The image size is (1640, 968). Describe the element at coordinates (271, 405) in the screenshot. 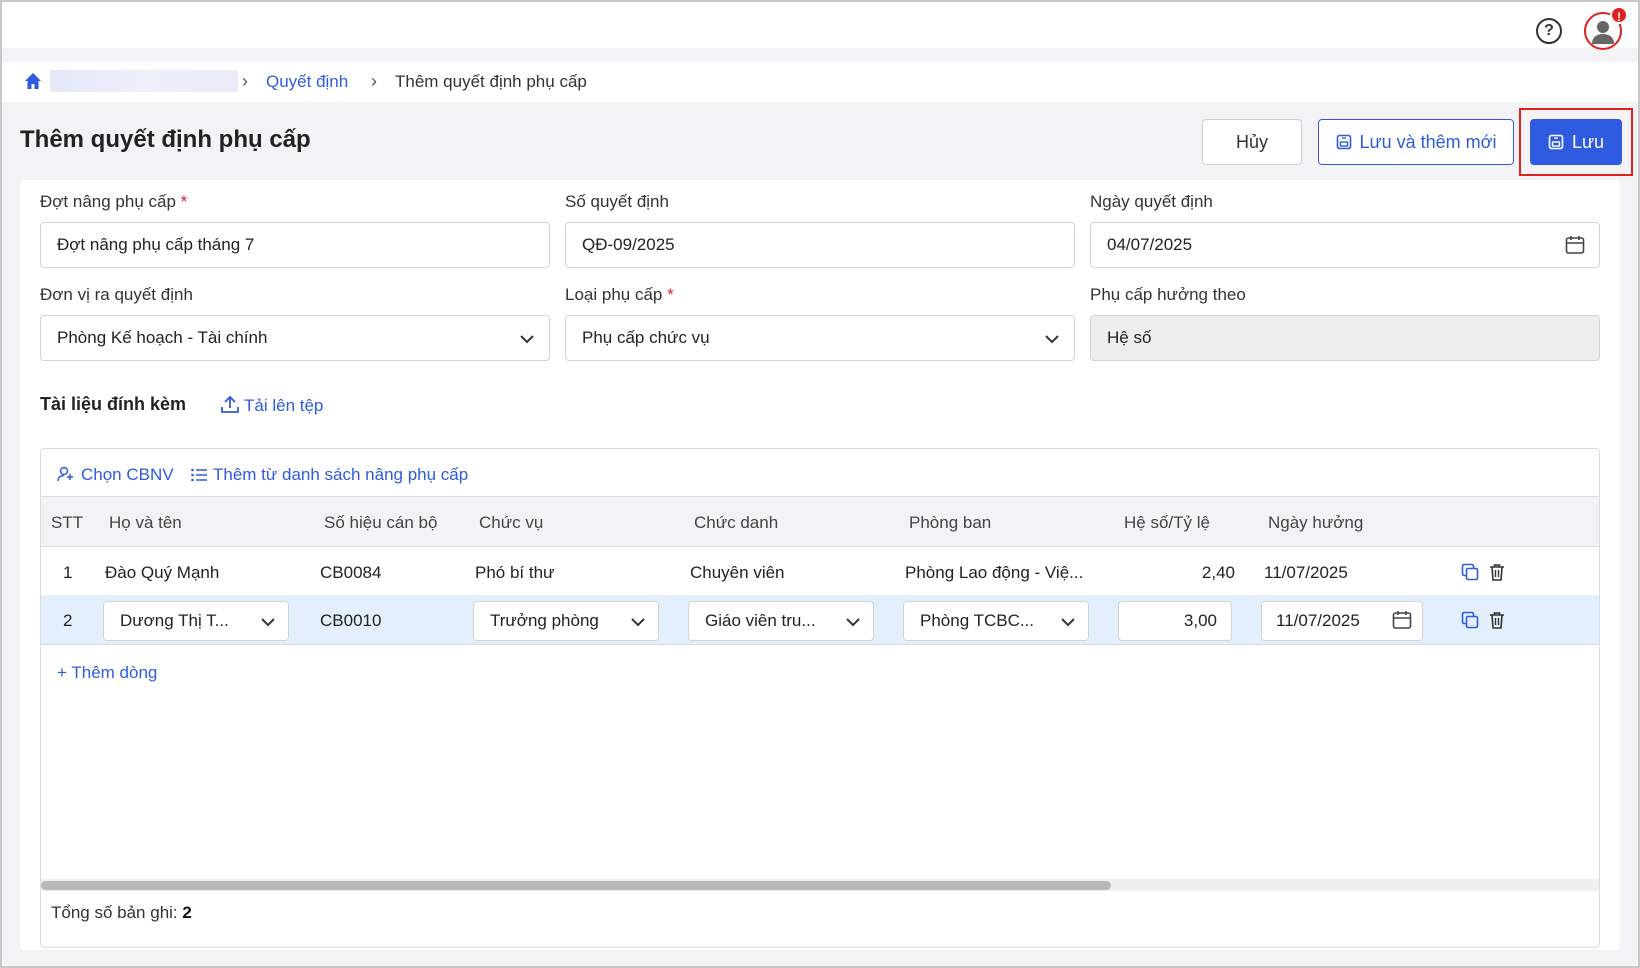

I see `upload-file-link: Tải lên tệp` at that location.